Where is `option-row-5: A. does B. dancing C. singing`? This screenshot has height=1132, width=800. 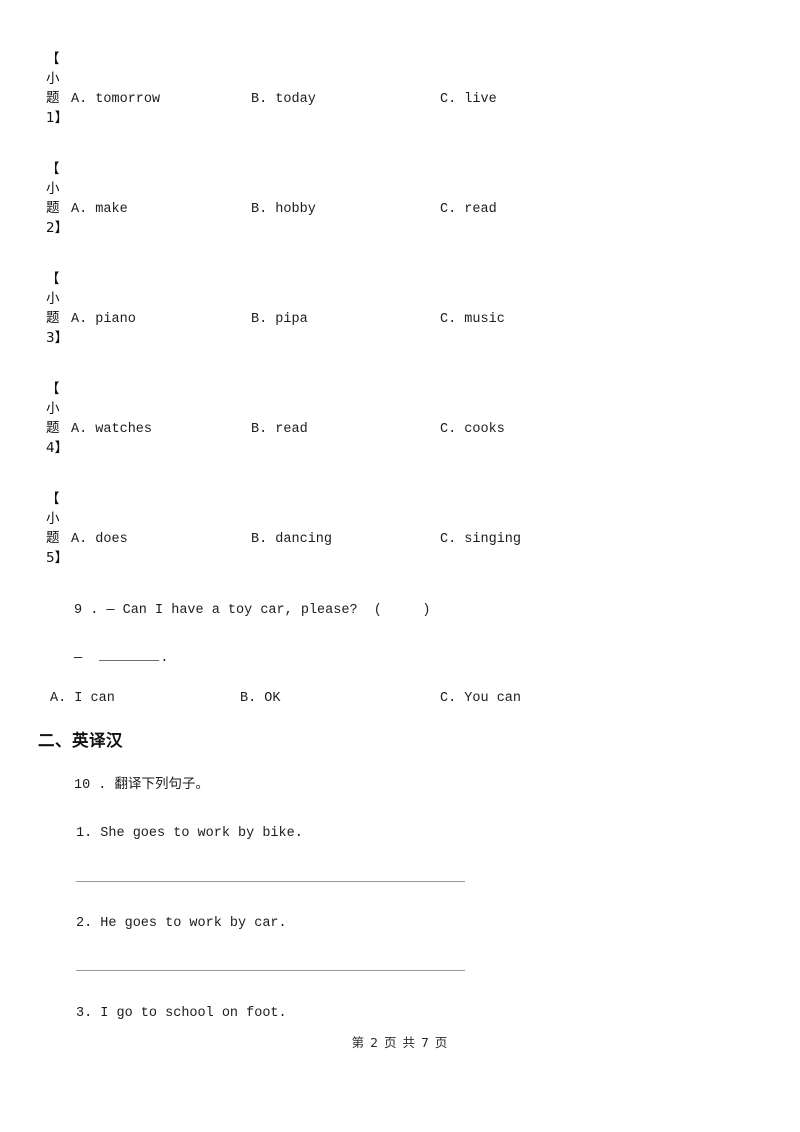 option-row-5: A. does B. dancing C. singing is located at coordinates (400, 540).